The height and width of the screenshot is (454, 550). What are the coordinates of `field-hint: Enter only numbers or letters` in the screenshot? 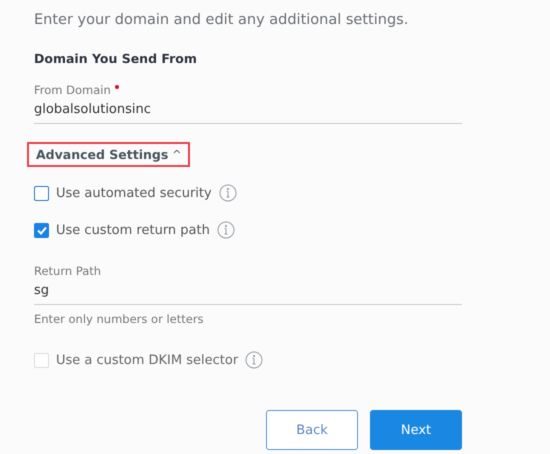 It's located at (119, 319).